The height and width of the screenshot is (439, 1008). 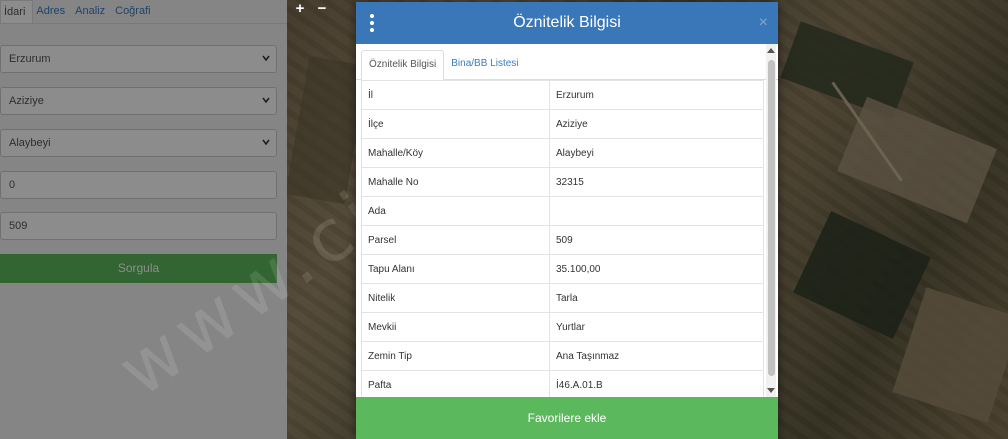 I want to click on scroll-down-icon, so click(x=771, y=390).